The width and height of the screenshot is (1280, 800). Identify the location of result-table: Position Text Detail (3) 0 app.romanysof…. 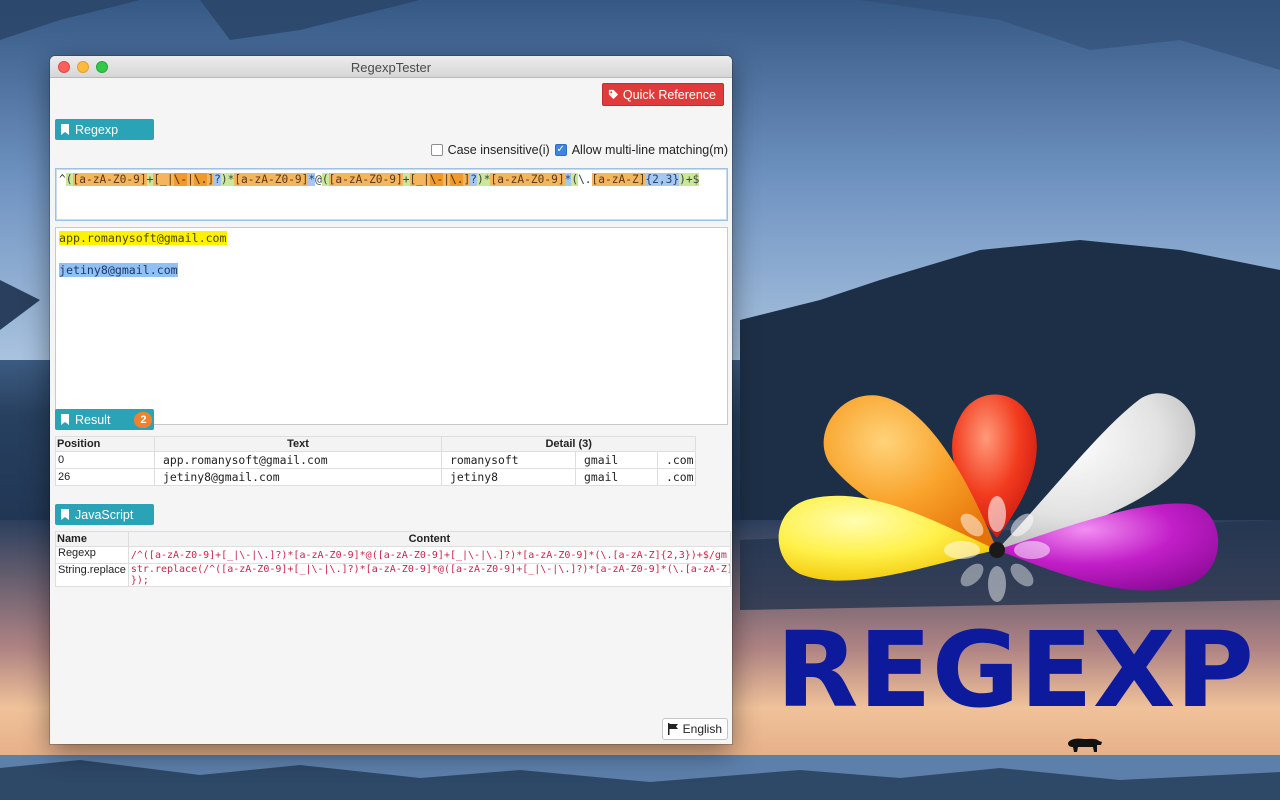
(376, 461).